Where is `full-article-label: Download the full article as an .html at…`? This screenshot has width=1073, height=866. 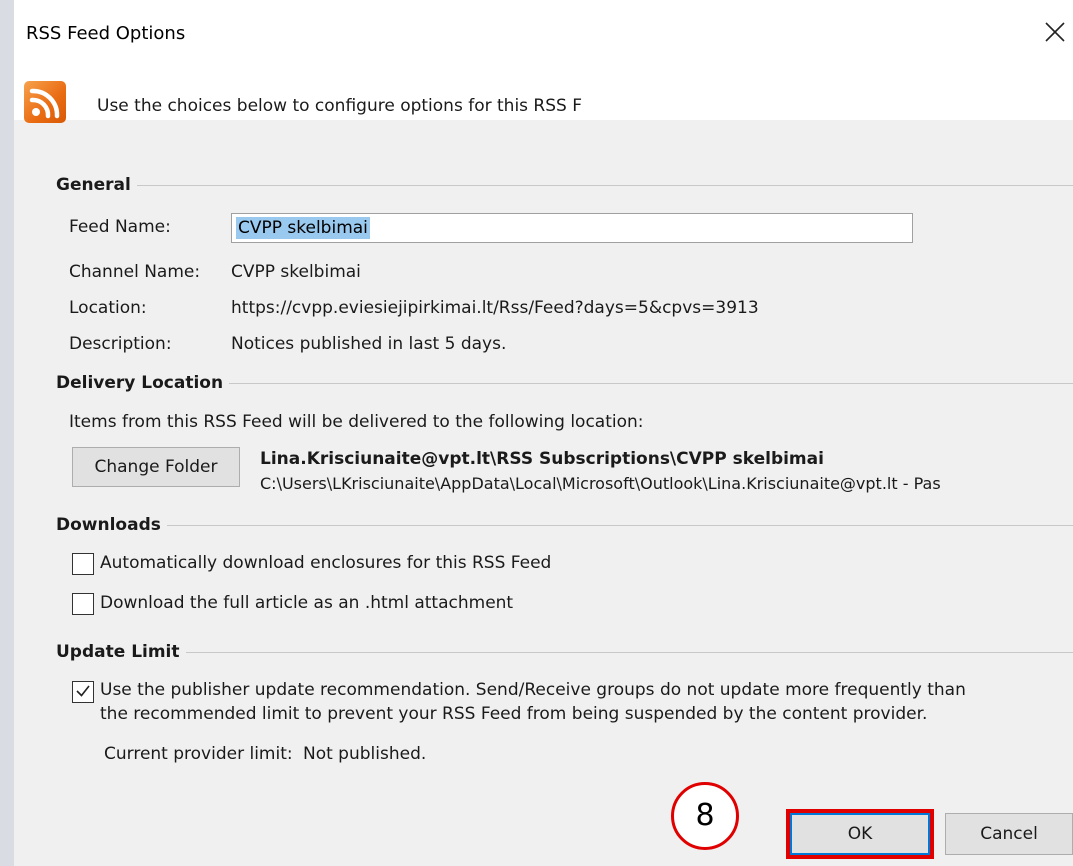
full-article-label: Download the full article as an .html at… is located at coordinates (306, 603).